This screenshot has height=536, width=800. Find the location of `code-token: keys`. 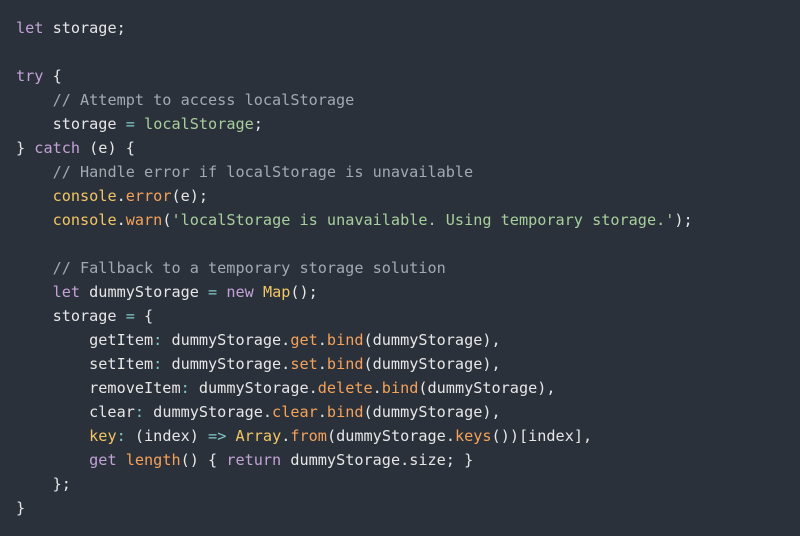

code-token: keys is located at coordinates (473, 436).